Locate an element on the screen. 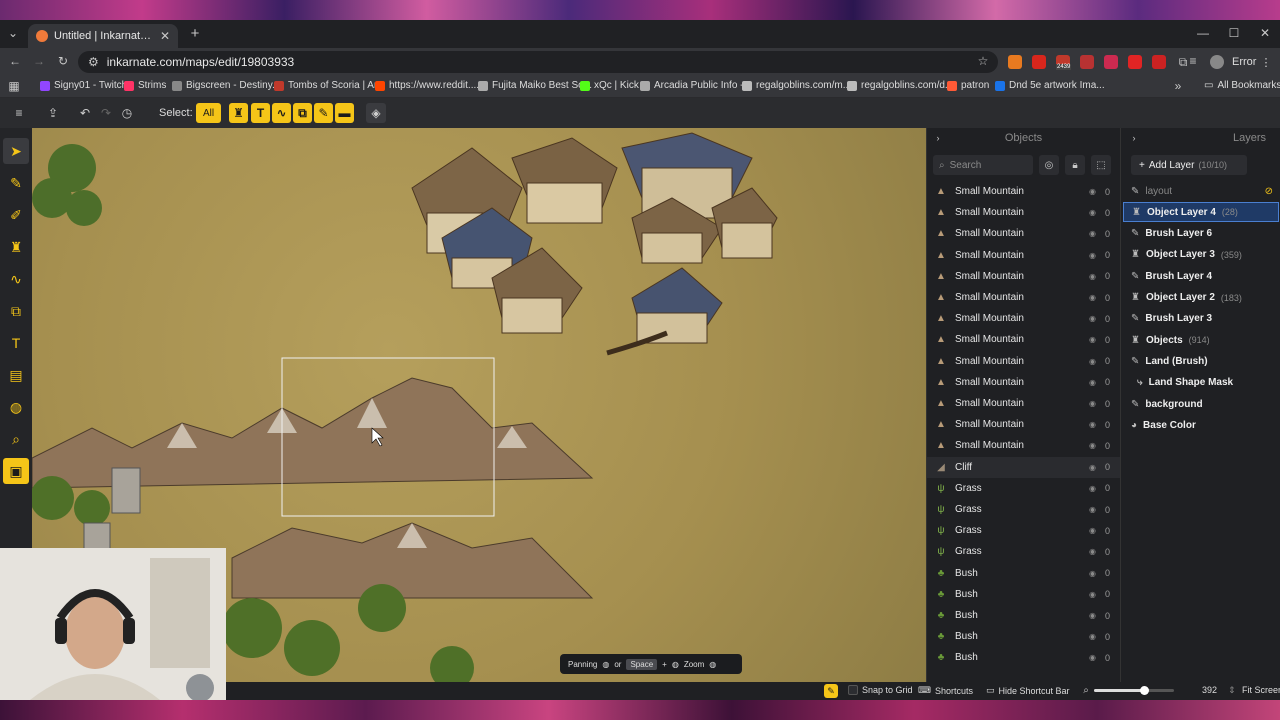 The height and width of the screenshot is (720, 1280). layer-item: ✎ Brush Layer 4 is located at coordinates (1201, 276).